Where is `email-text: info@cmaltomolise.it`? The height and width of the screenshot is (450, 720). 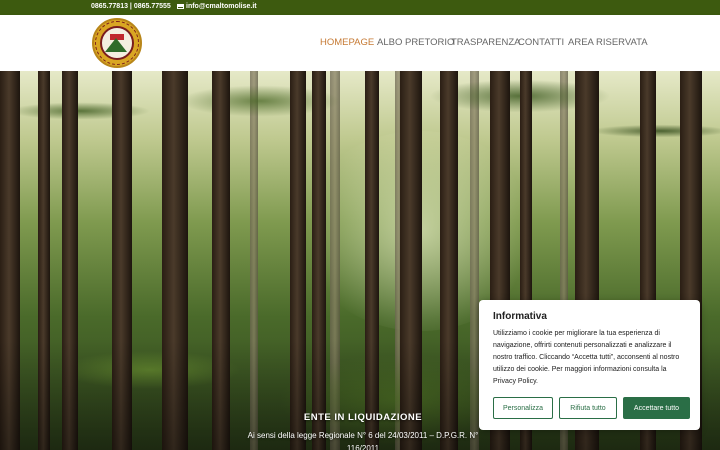
email-text: info@cmaltomolise.it is located at coordinates (221, 6).